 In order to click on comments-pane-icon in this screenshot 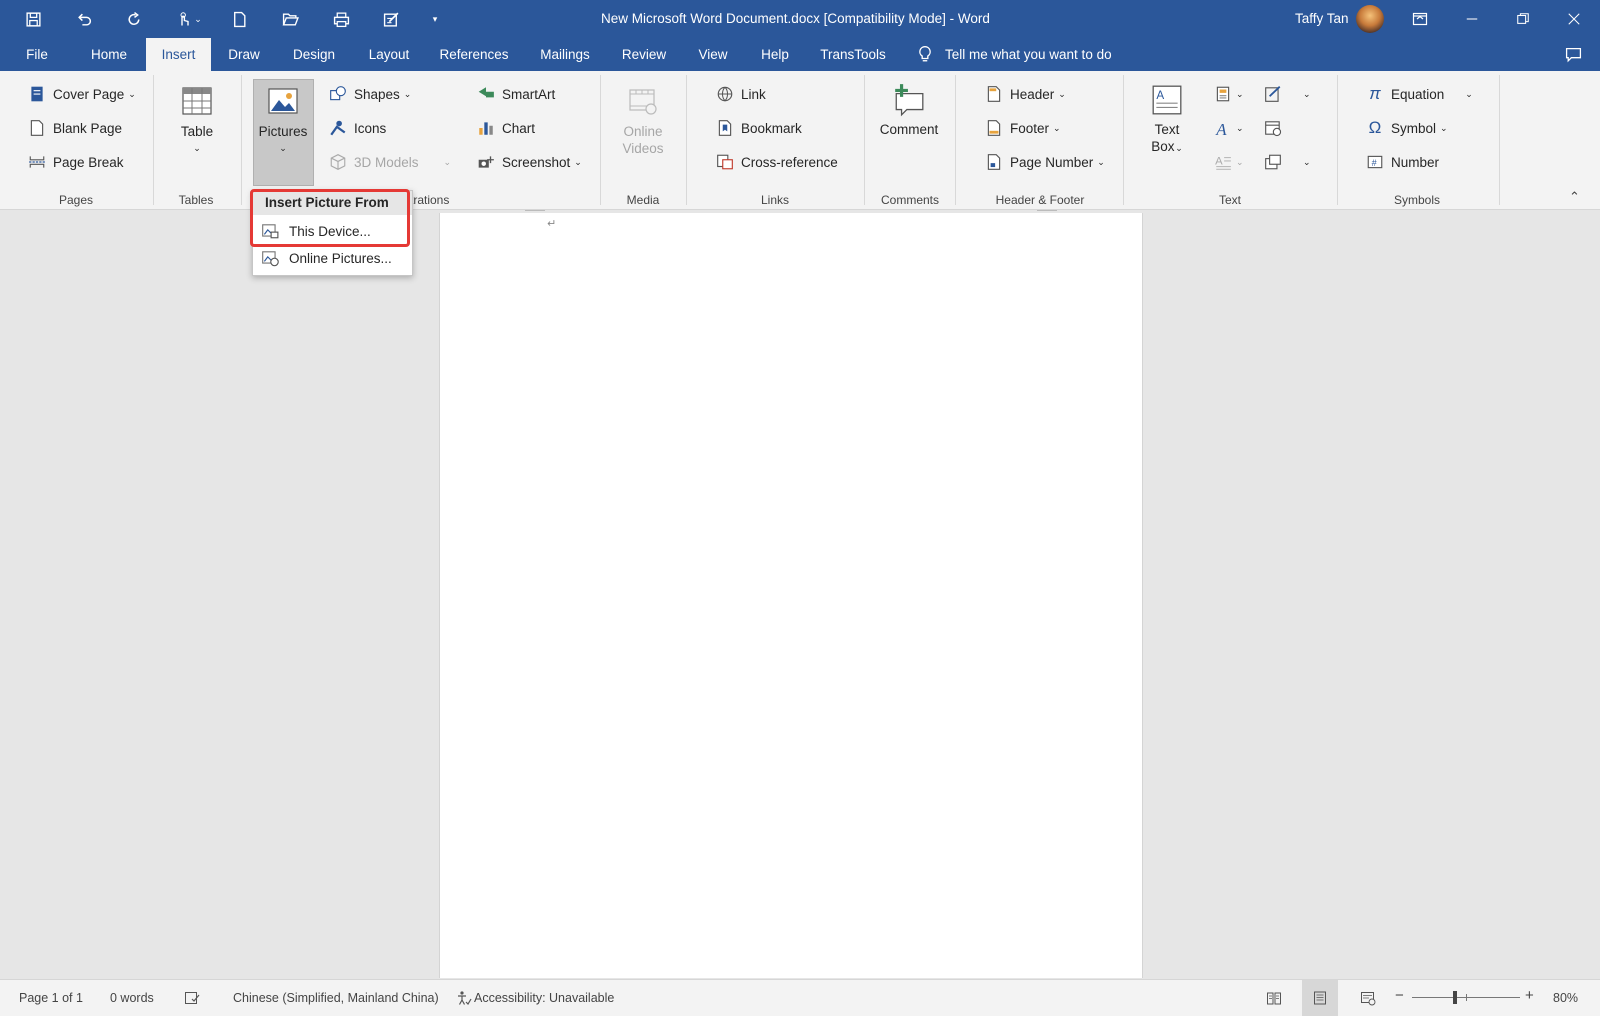, I will do `click(1574, 55)`.